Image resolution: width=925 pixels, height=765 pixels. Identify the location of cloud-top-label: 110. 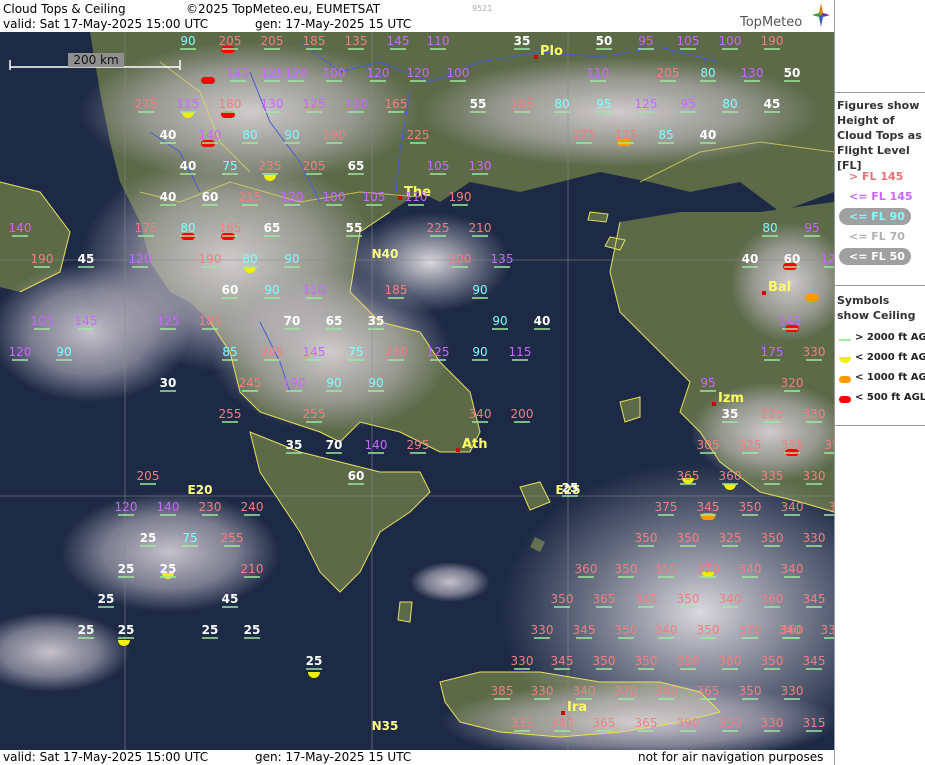
(416, 197).